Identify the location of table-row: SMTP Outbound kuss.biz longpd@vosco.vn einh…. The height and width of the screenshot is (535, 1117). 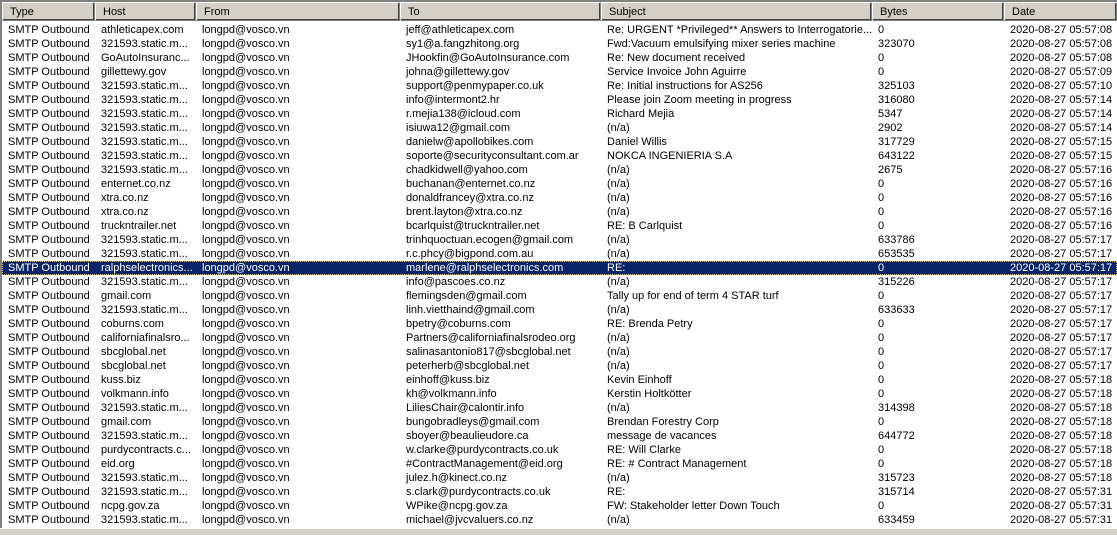
(559, 380).